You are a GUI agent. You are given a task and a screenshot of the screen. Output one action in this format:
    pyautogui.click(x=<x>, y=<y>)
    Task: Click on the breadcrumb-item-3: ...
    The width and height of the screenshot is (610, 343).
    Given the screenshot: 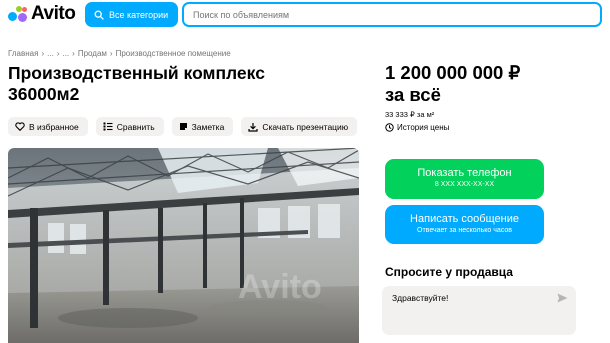 What is the action you would take?
    pyautogui.click(x=65, y=53)
    